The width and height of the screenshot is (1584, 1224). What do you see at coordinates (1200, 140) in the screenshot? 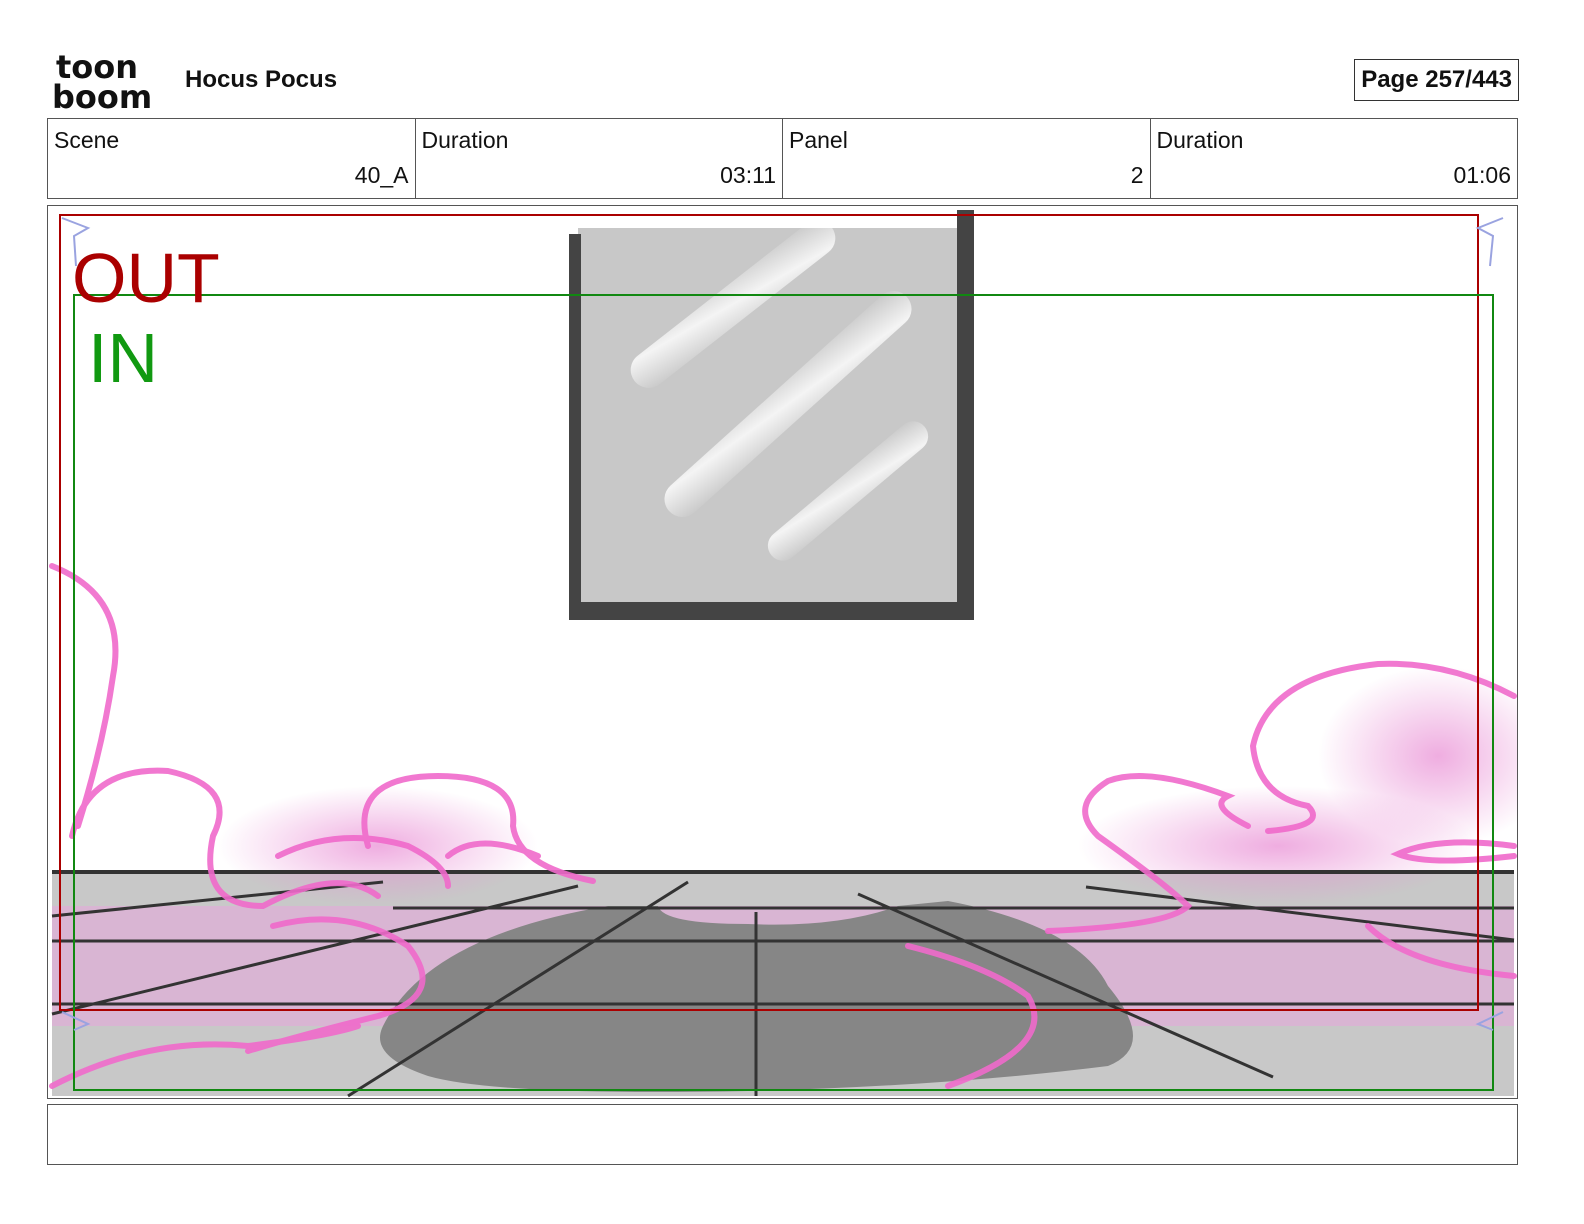
I see `panel-duration-label: Duration` at bounding box center [1200, 140].